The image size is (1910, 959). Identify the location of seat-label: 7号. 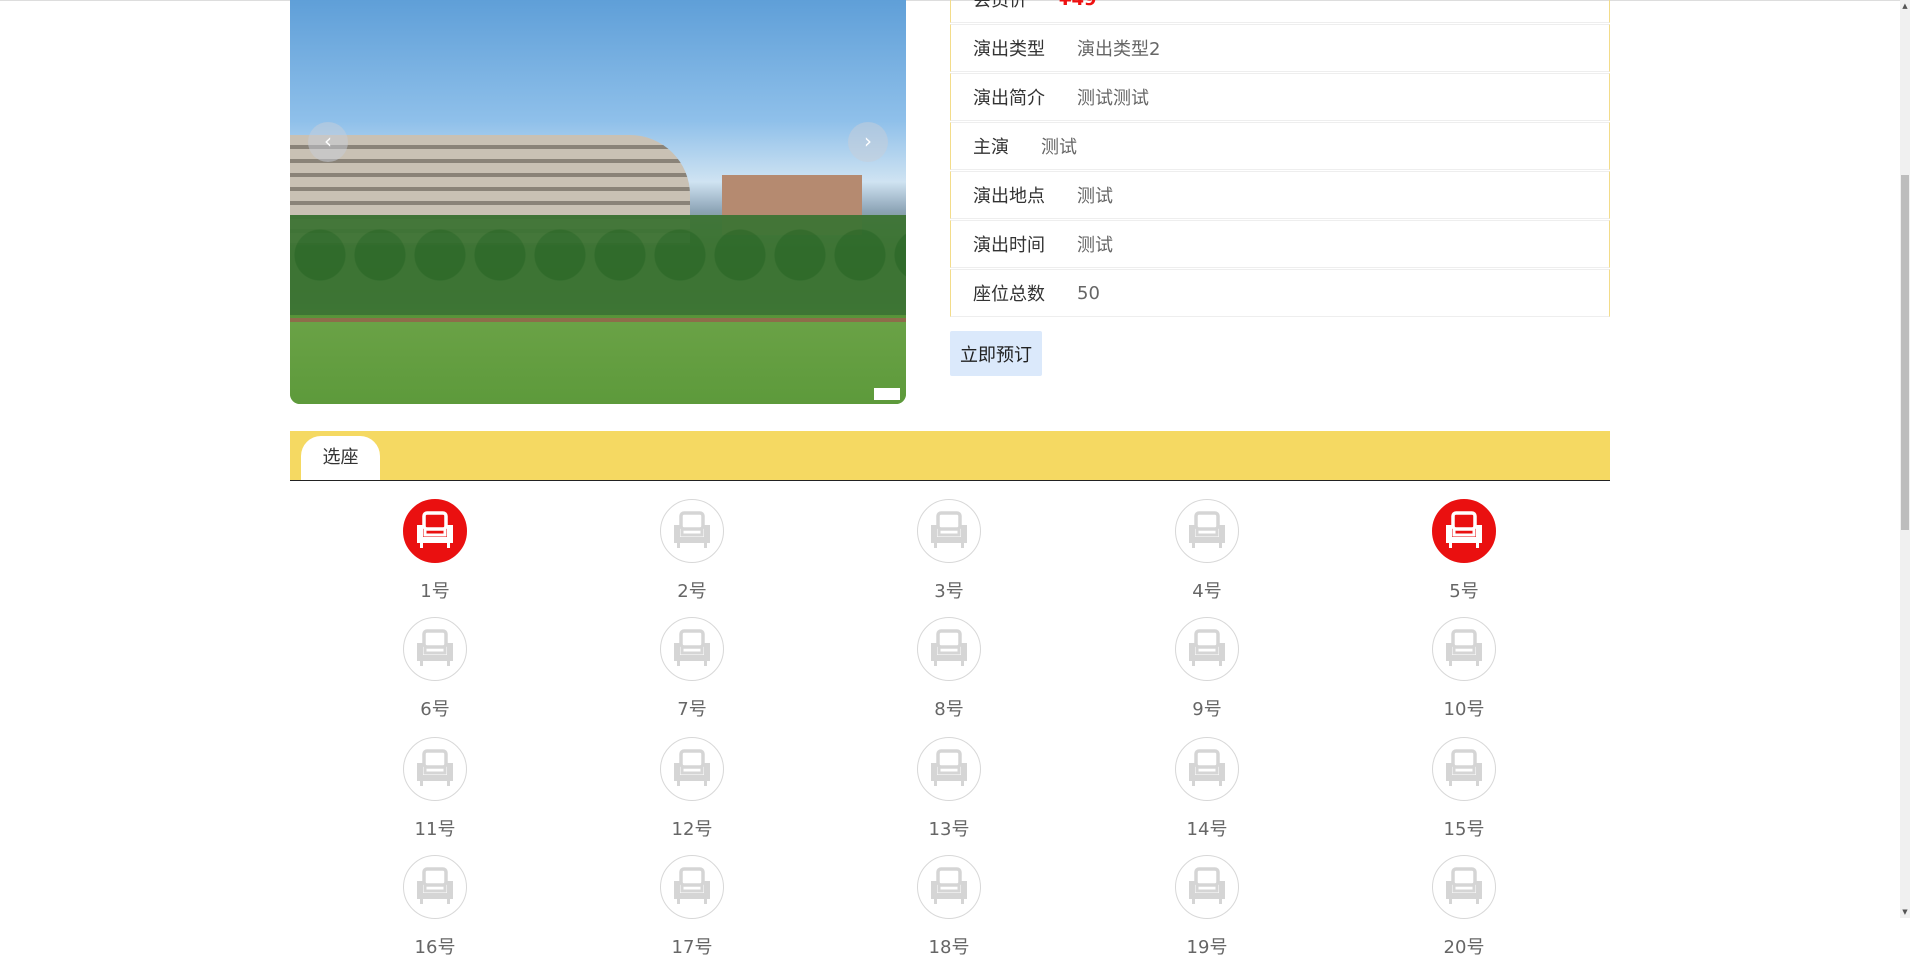
(692, 709).